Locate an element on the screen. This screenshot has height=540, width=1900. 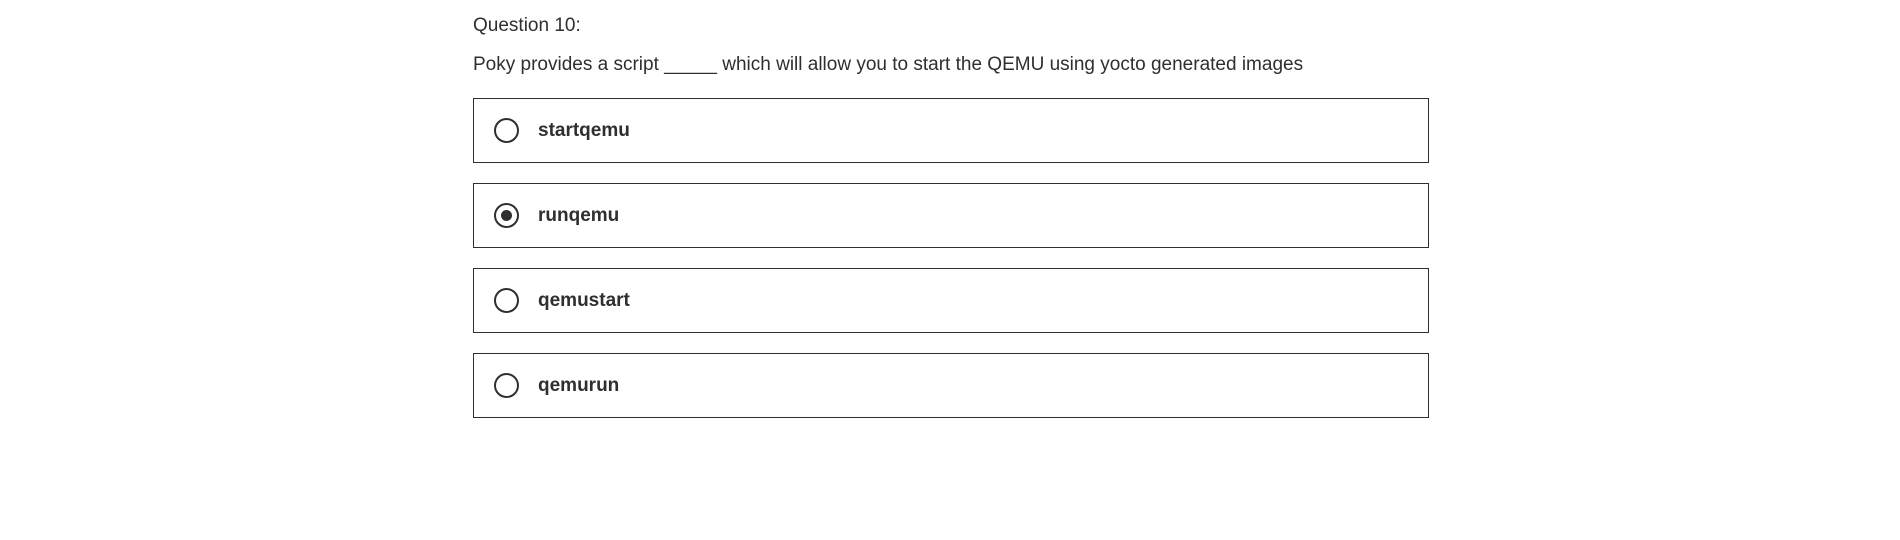
answer-option-label: qemustart is located at coordinates (584, 300).